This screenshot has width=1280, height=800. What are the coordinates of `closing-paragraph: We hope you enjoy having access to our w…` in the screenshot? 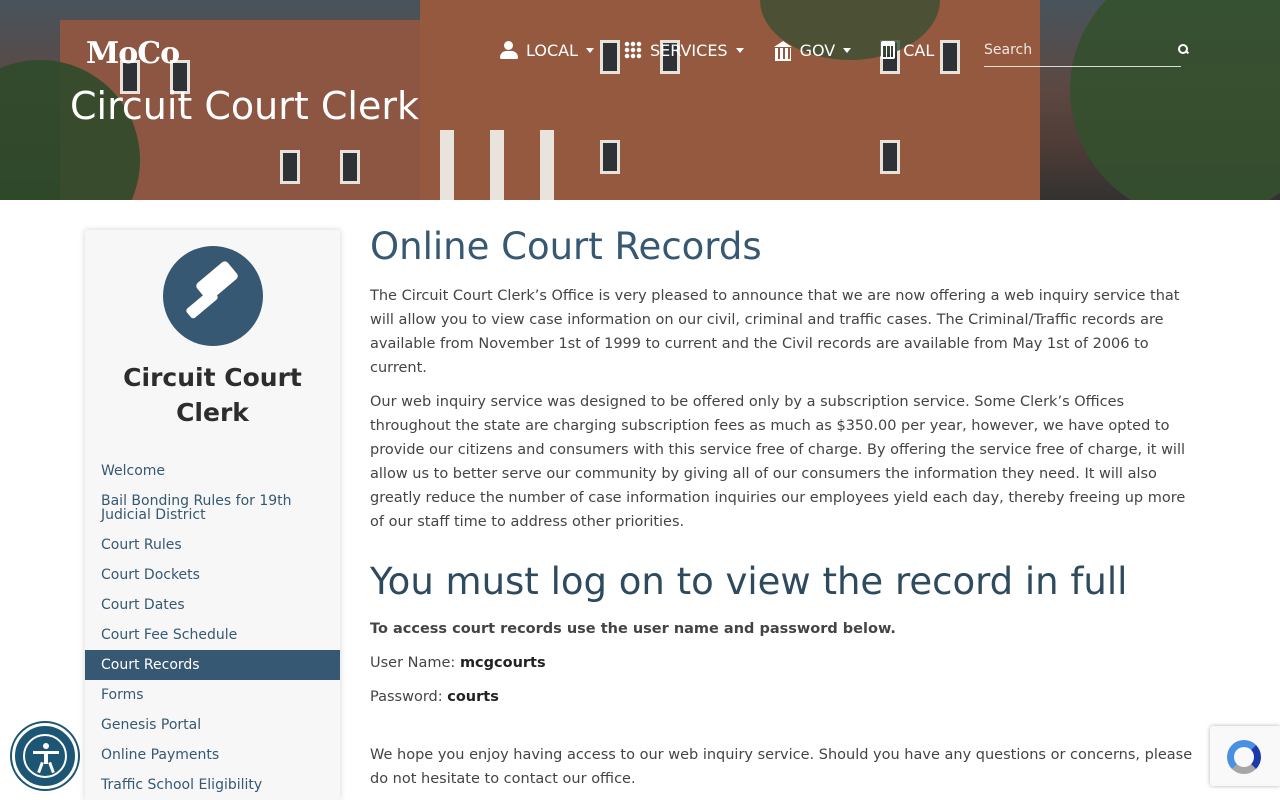 It's located at (781, 767).